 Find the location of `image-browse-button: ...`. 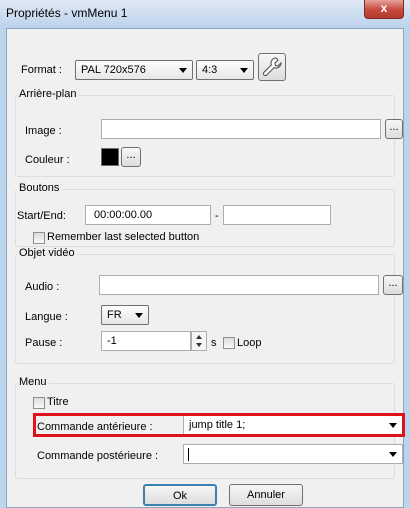

image-browse-button: ... is located at coordinates (394, 129).